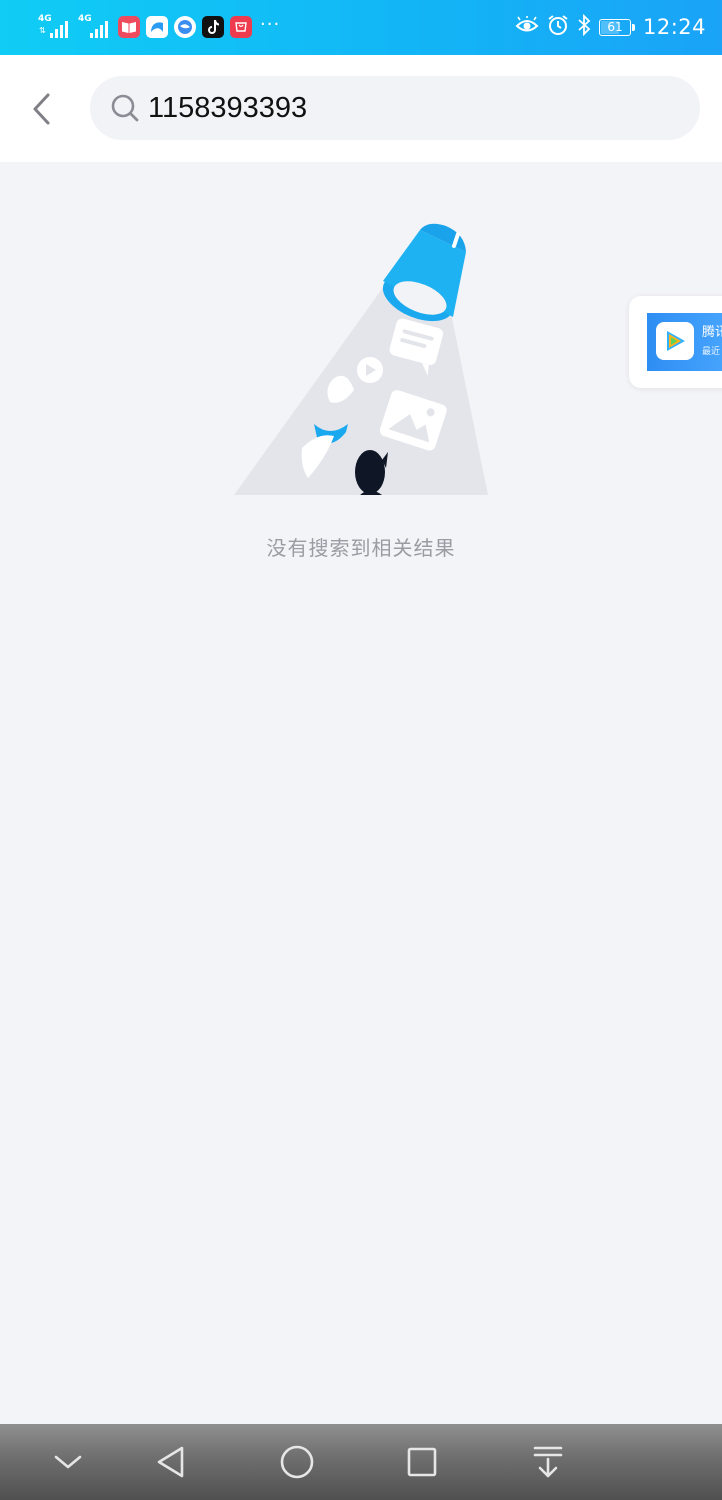  Describe the element at coordinates (361, 27) in the screenshot. I see `status-bar: 4G ⇅ 4G ··· 61 12:24` at that location.